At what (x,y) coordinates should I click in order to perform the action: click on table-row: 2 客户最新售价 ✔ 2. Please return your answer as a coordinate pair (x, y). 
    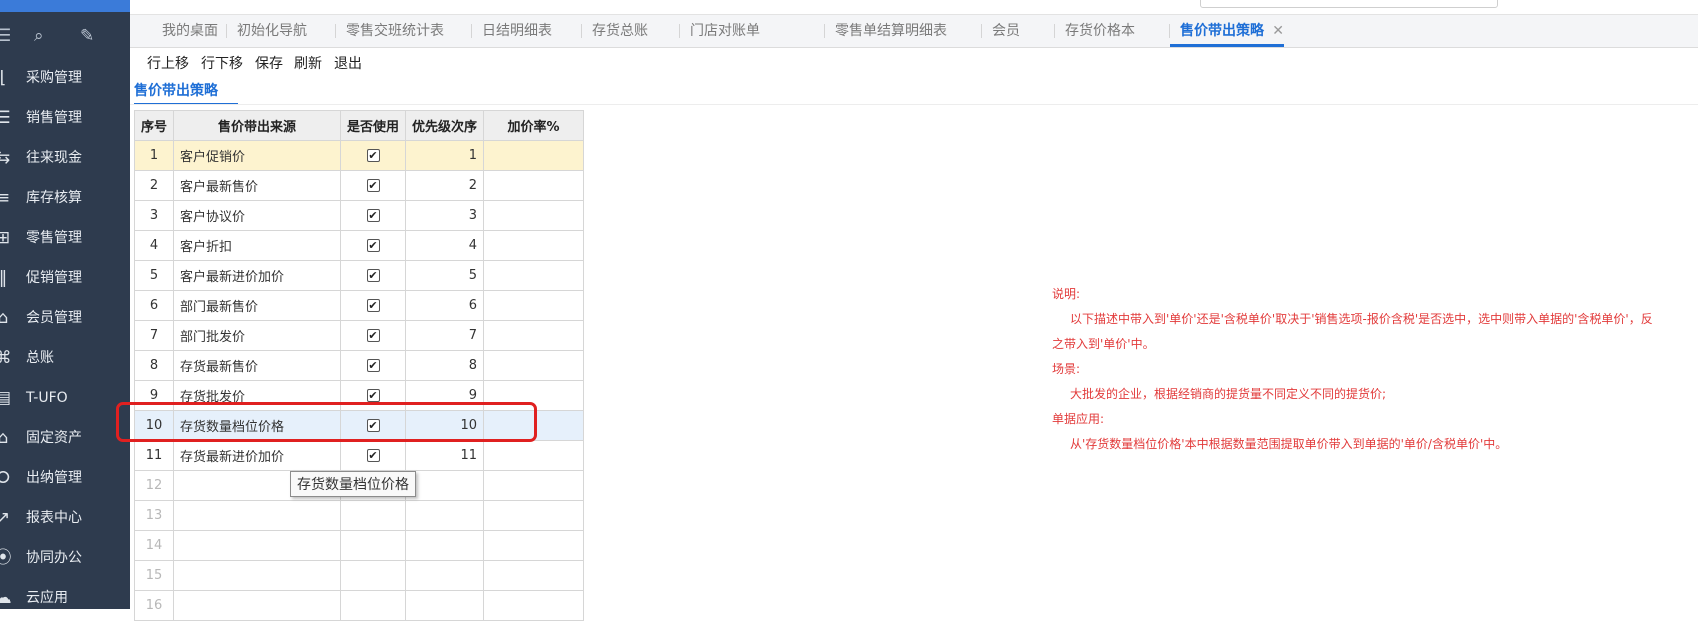
    Looking at the image, I should click on (359, 185).